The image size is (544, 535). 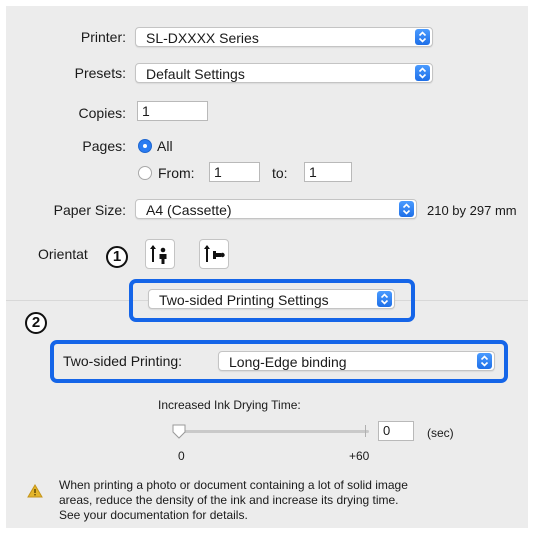 What do you see at coordinates (63, 254) in the screenshot?
I see `orientation-label: Orientat` at bounding box center [63, 254].